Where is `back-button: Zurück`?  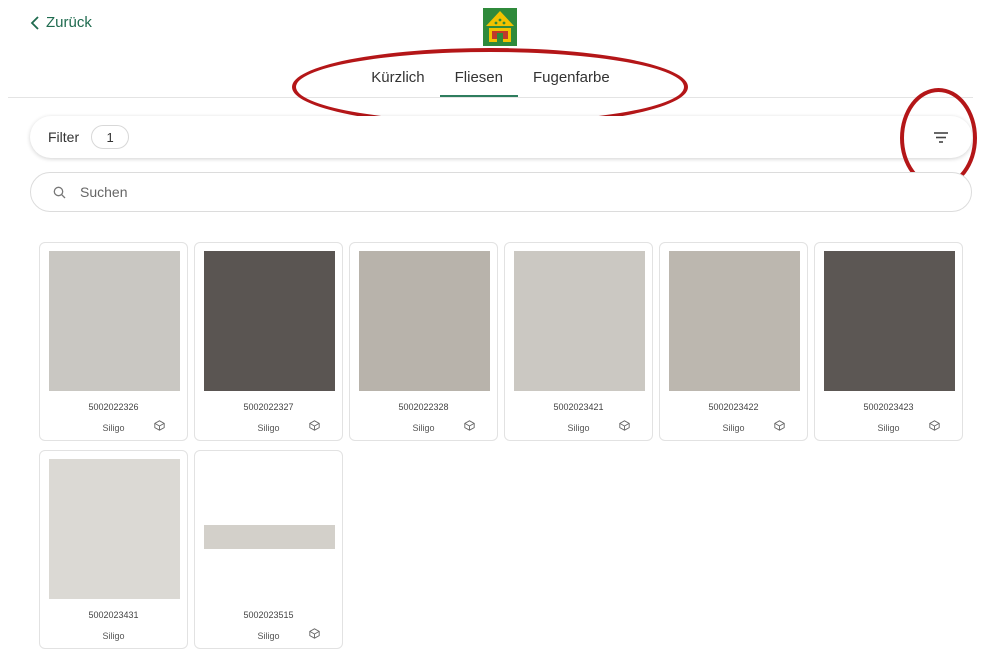
back-button: Zurück is located at coordinates (61, 22).